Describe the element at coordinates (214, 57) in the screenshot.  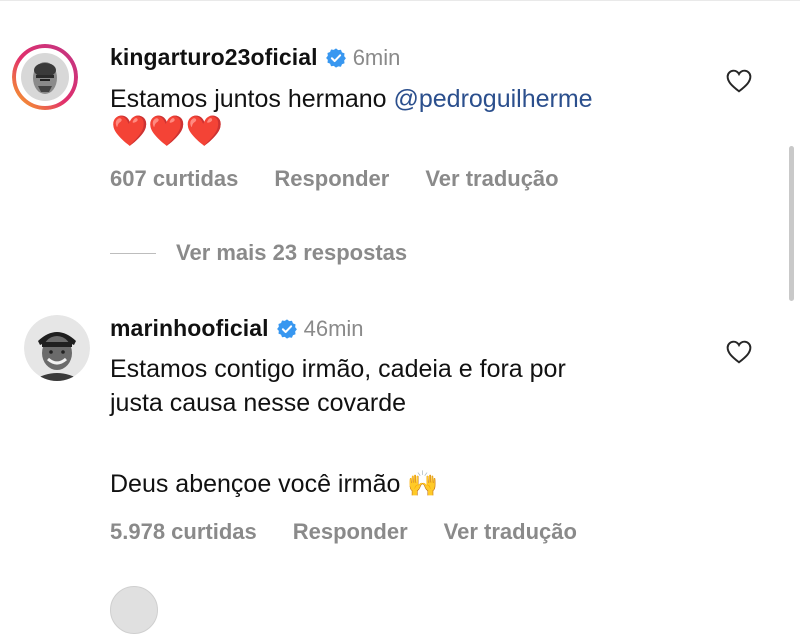
I see `username: kingarturo23oficial` at that location.